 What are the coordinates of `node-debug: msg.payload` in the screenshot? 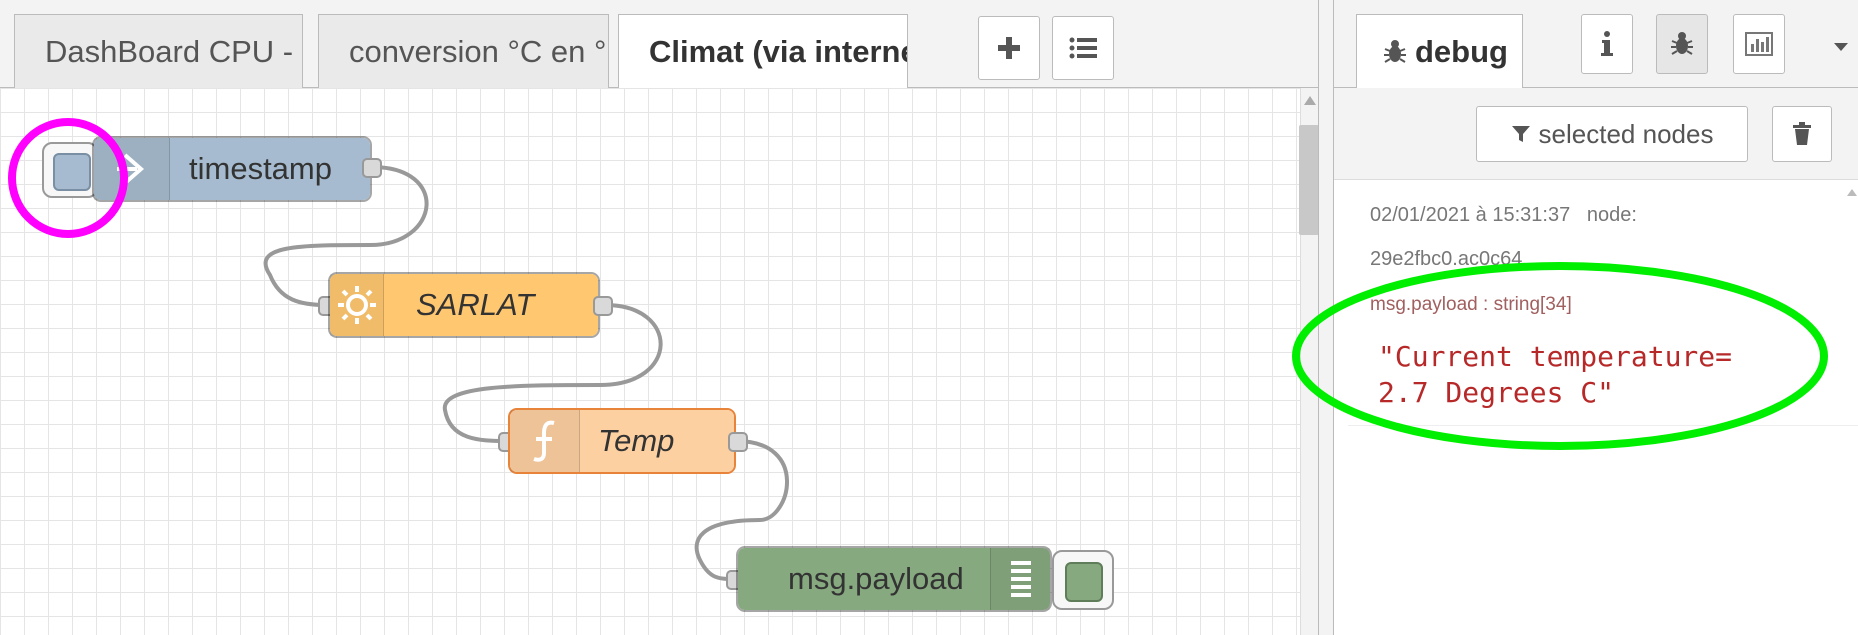 It's located at (894, 579).